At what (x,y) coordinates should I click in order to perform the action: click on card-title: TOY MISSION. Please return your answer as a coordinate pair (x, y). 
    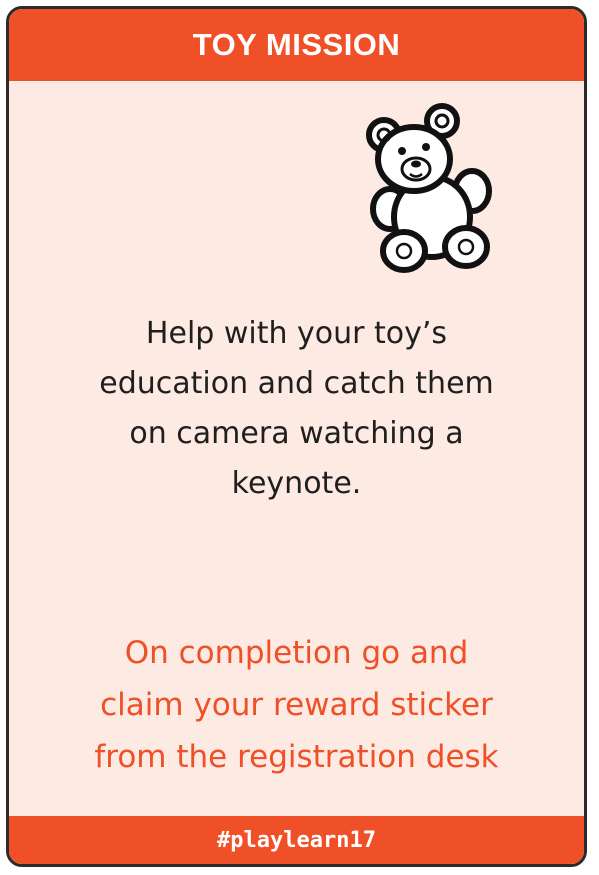
    Looking at the image, I should click on (296, 44).